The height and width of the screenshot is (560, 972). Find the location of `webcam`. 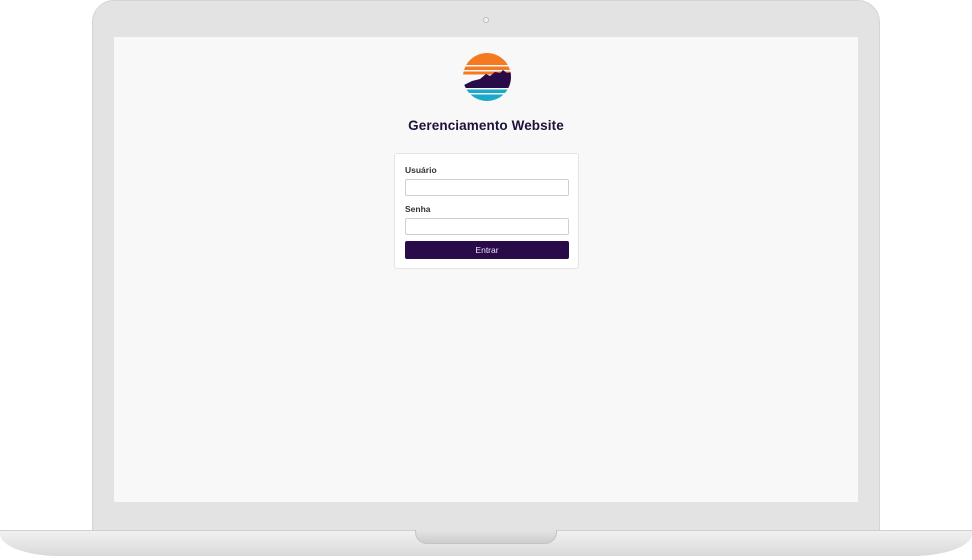

webcam is located at coordinates (486, 20).